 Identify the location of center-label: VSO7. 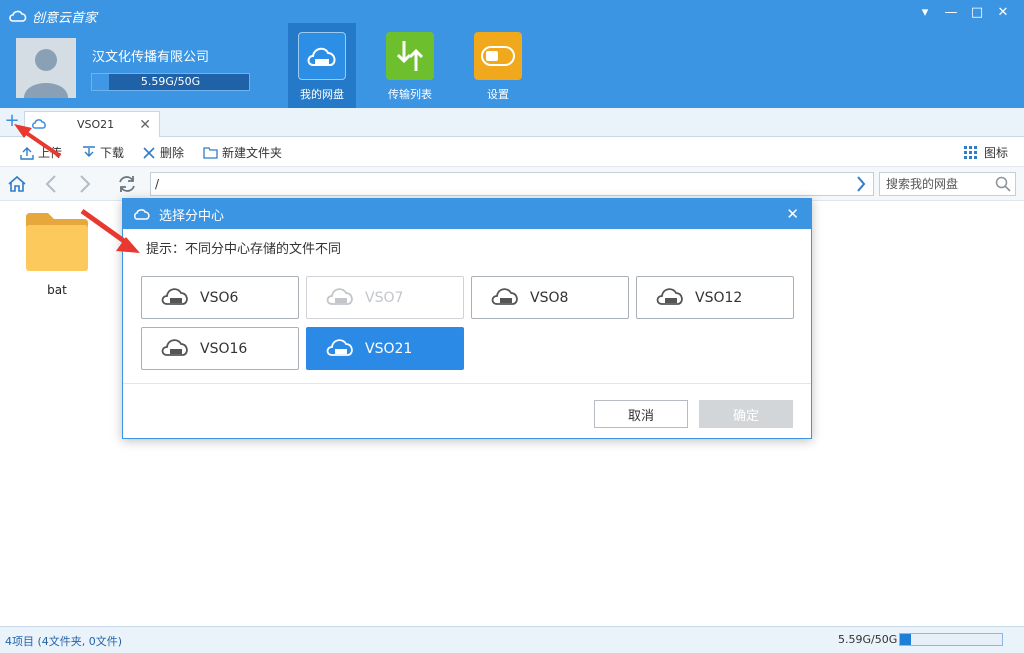
(384, 297).